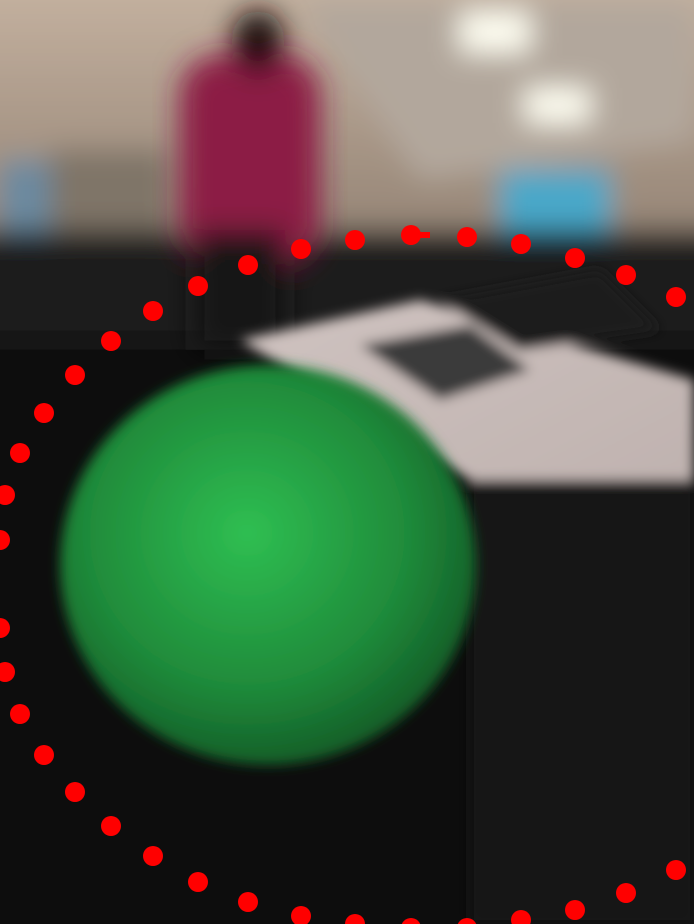 The width and height of the screenshot is (694, 924). I want to click on screen-glow, so click(555, 205).